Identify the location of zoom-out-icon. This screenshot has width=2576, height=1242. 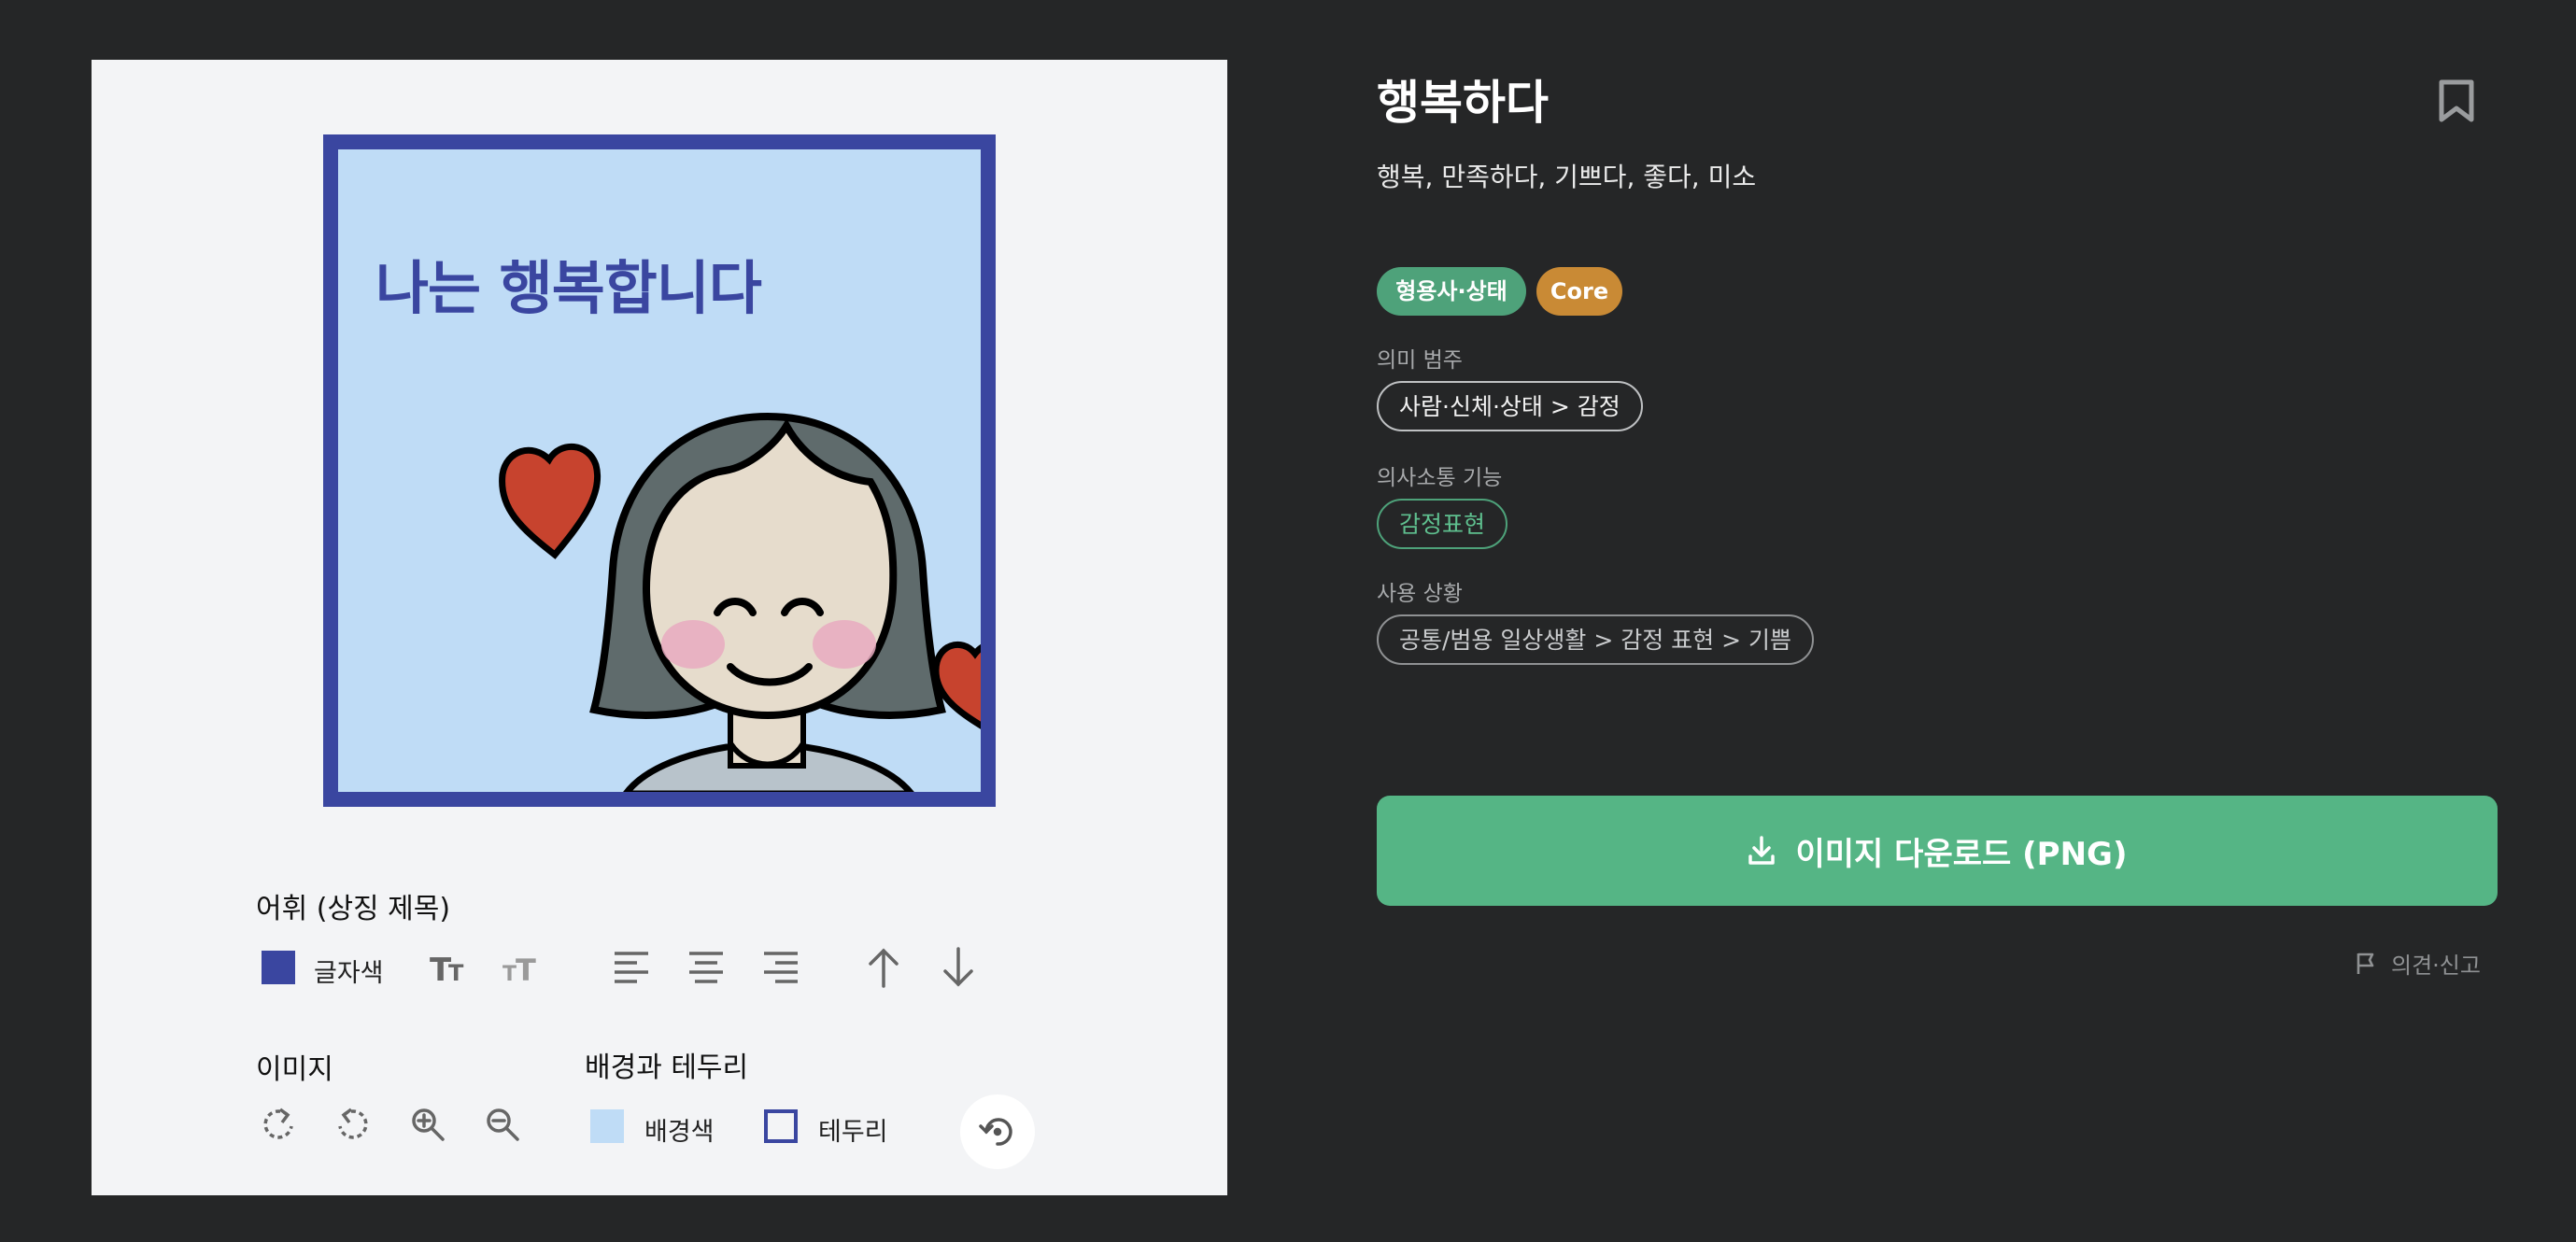
(503, 1125).